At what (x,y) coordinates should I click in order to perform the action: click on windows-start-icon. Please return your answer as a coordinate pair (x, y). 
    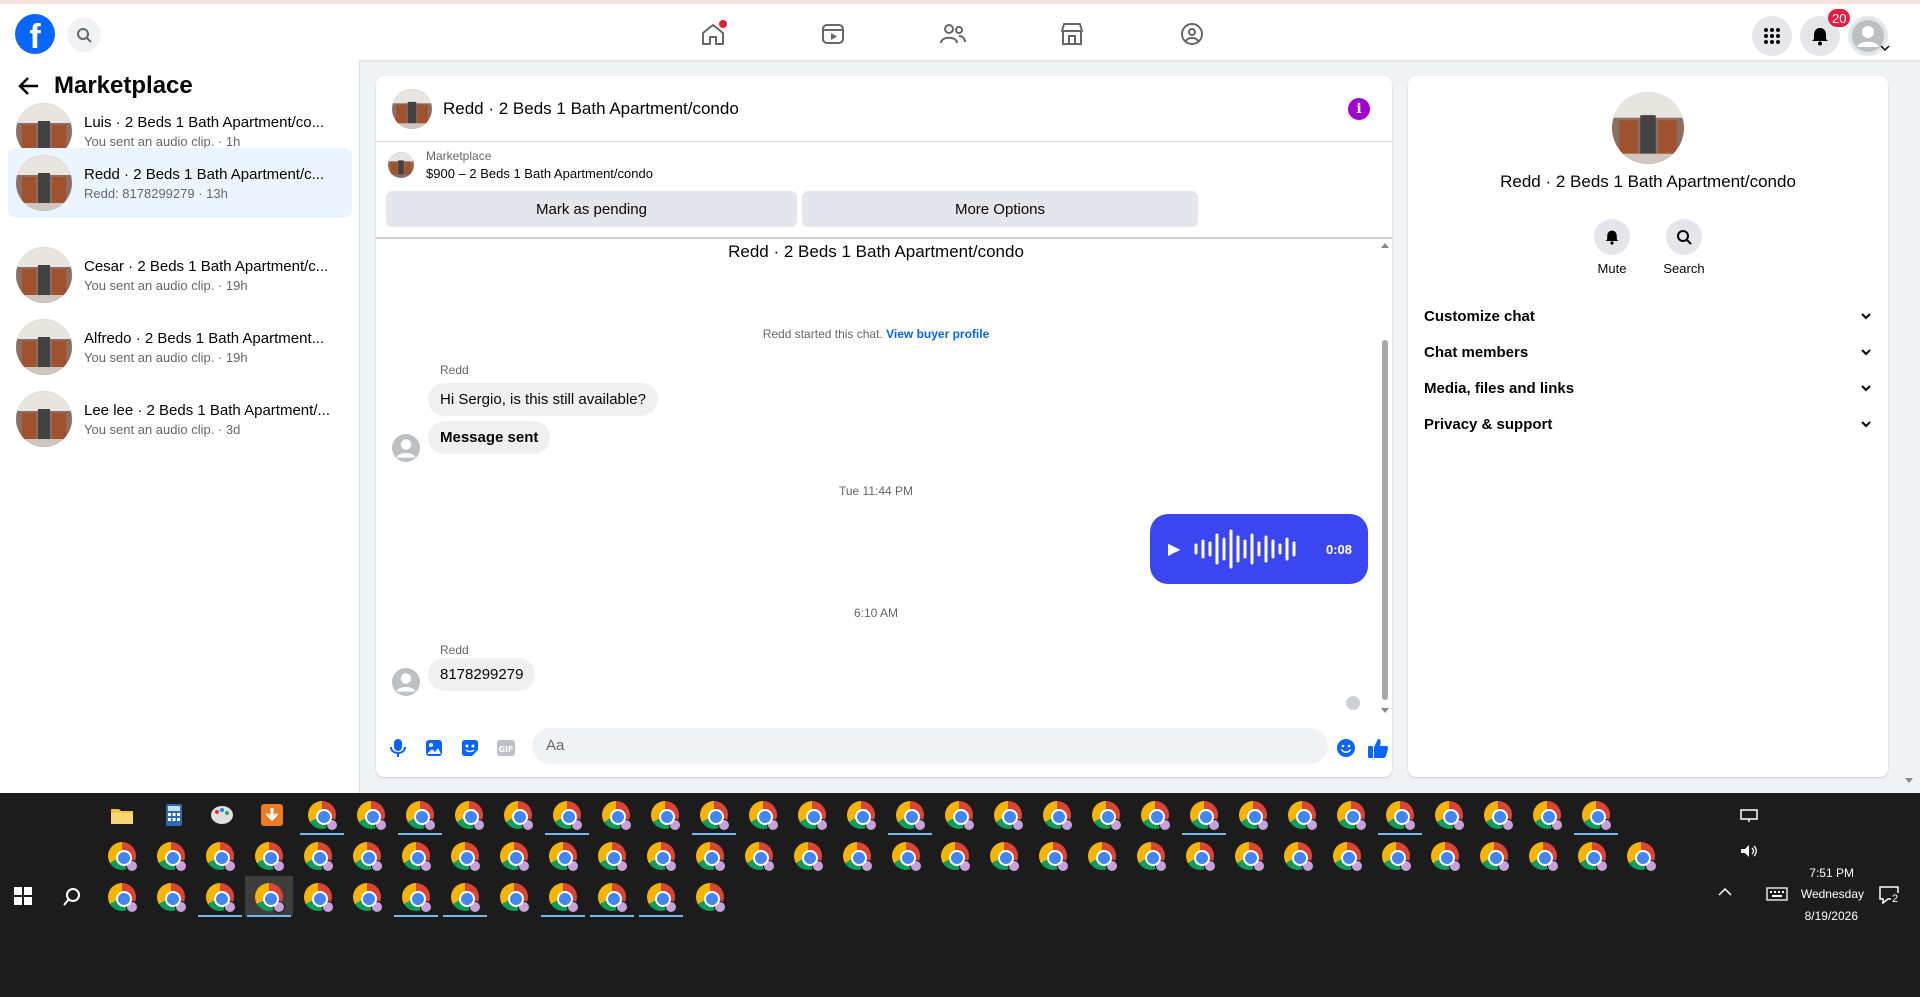
    Looking at the image, I should click on (23, 896).